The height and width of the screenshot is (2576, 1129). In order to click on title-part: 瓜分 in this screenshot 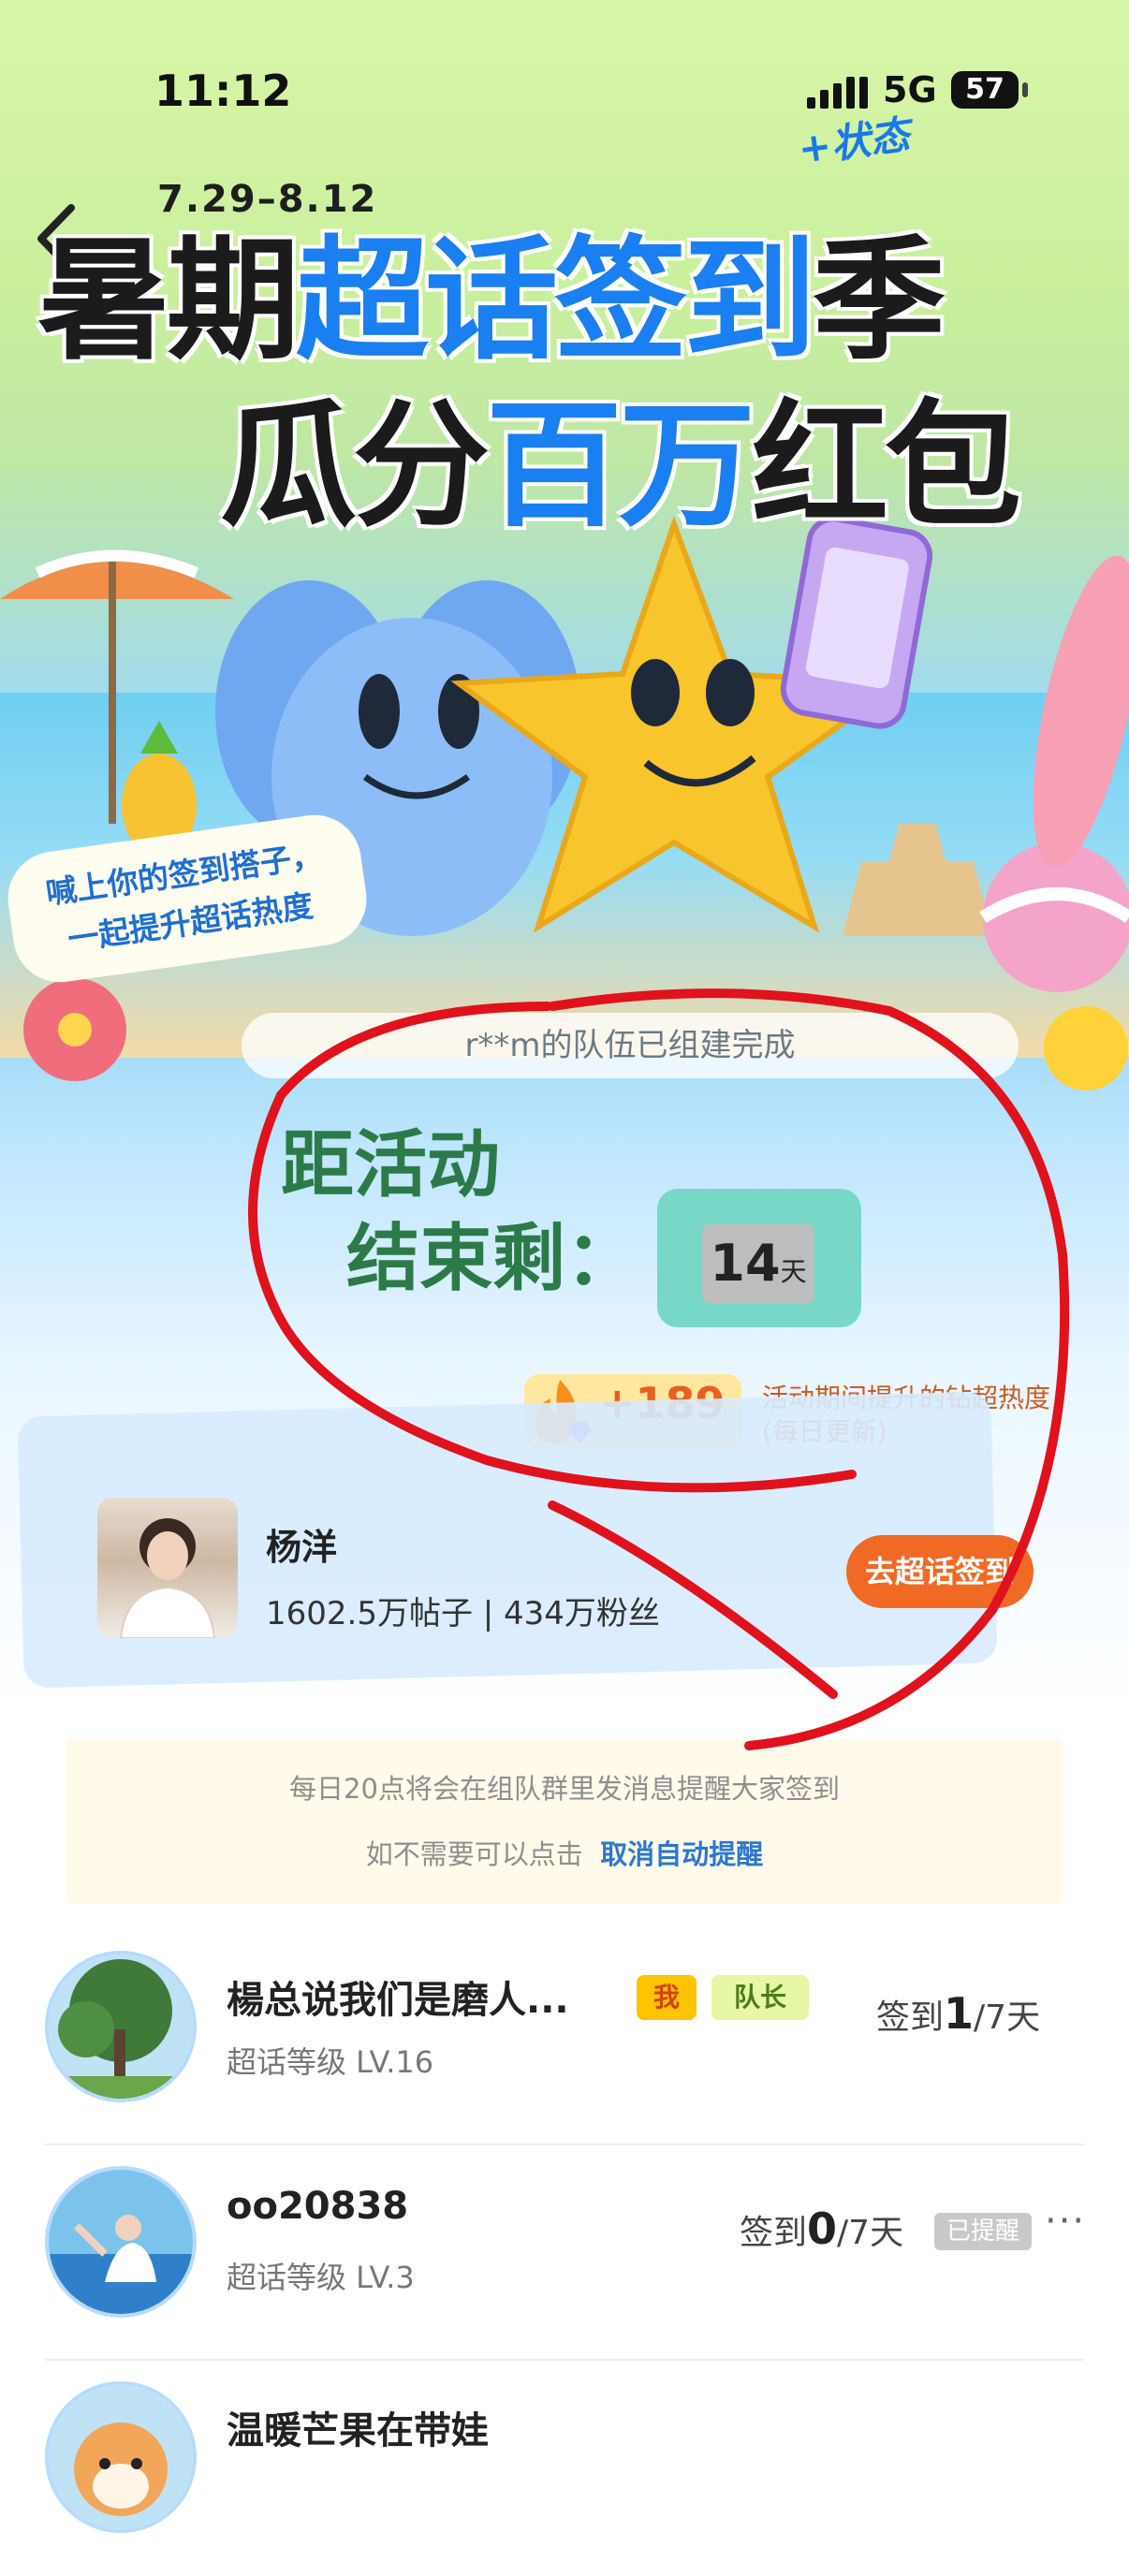, I will do `click(355, 466)`.